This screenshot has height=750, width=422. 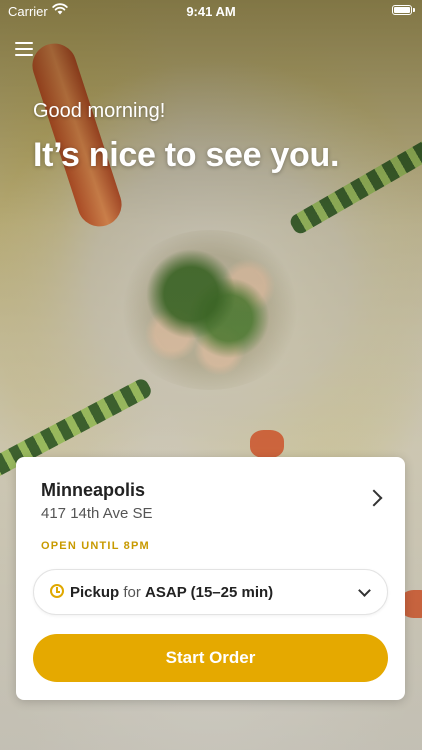 I want to click on battery-icon, so click(x=403, y=10).